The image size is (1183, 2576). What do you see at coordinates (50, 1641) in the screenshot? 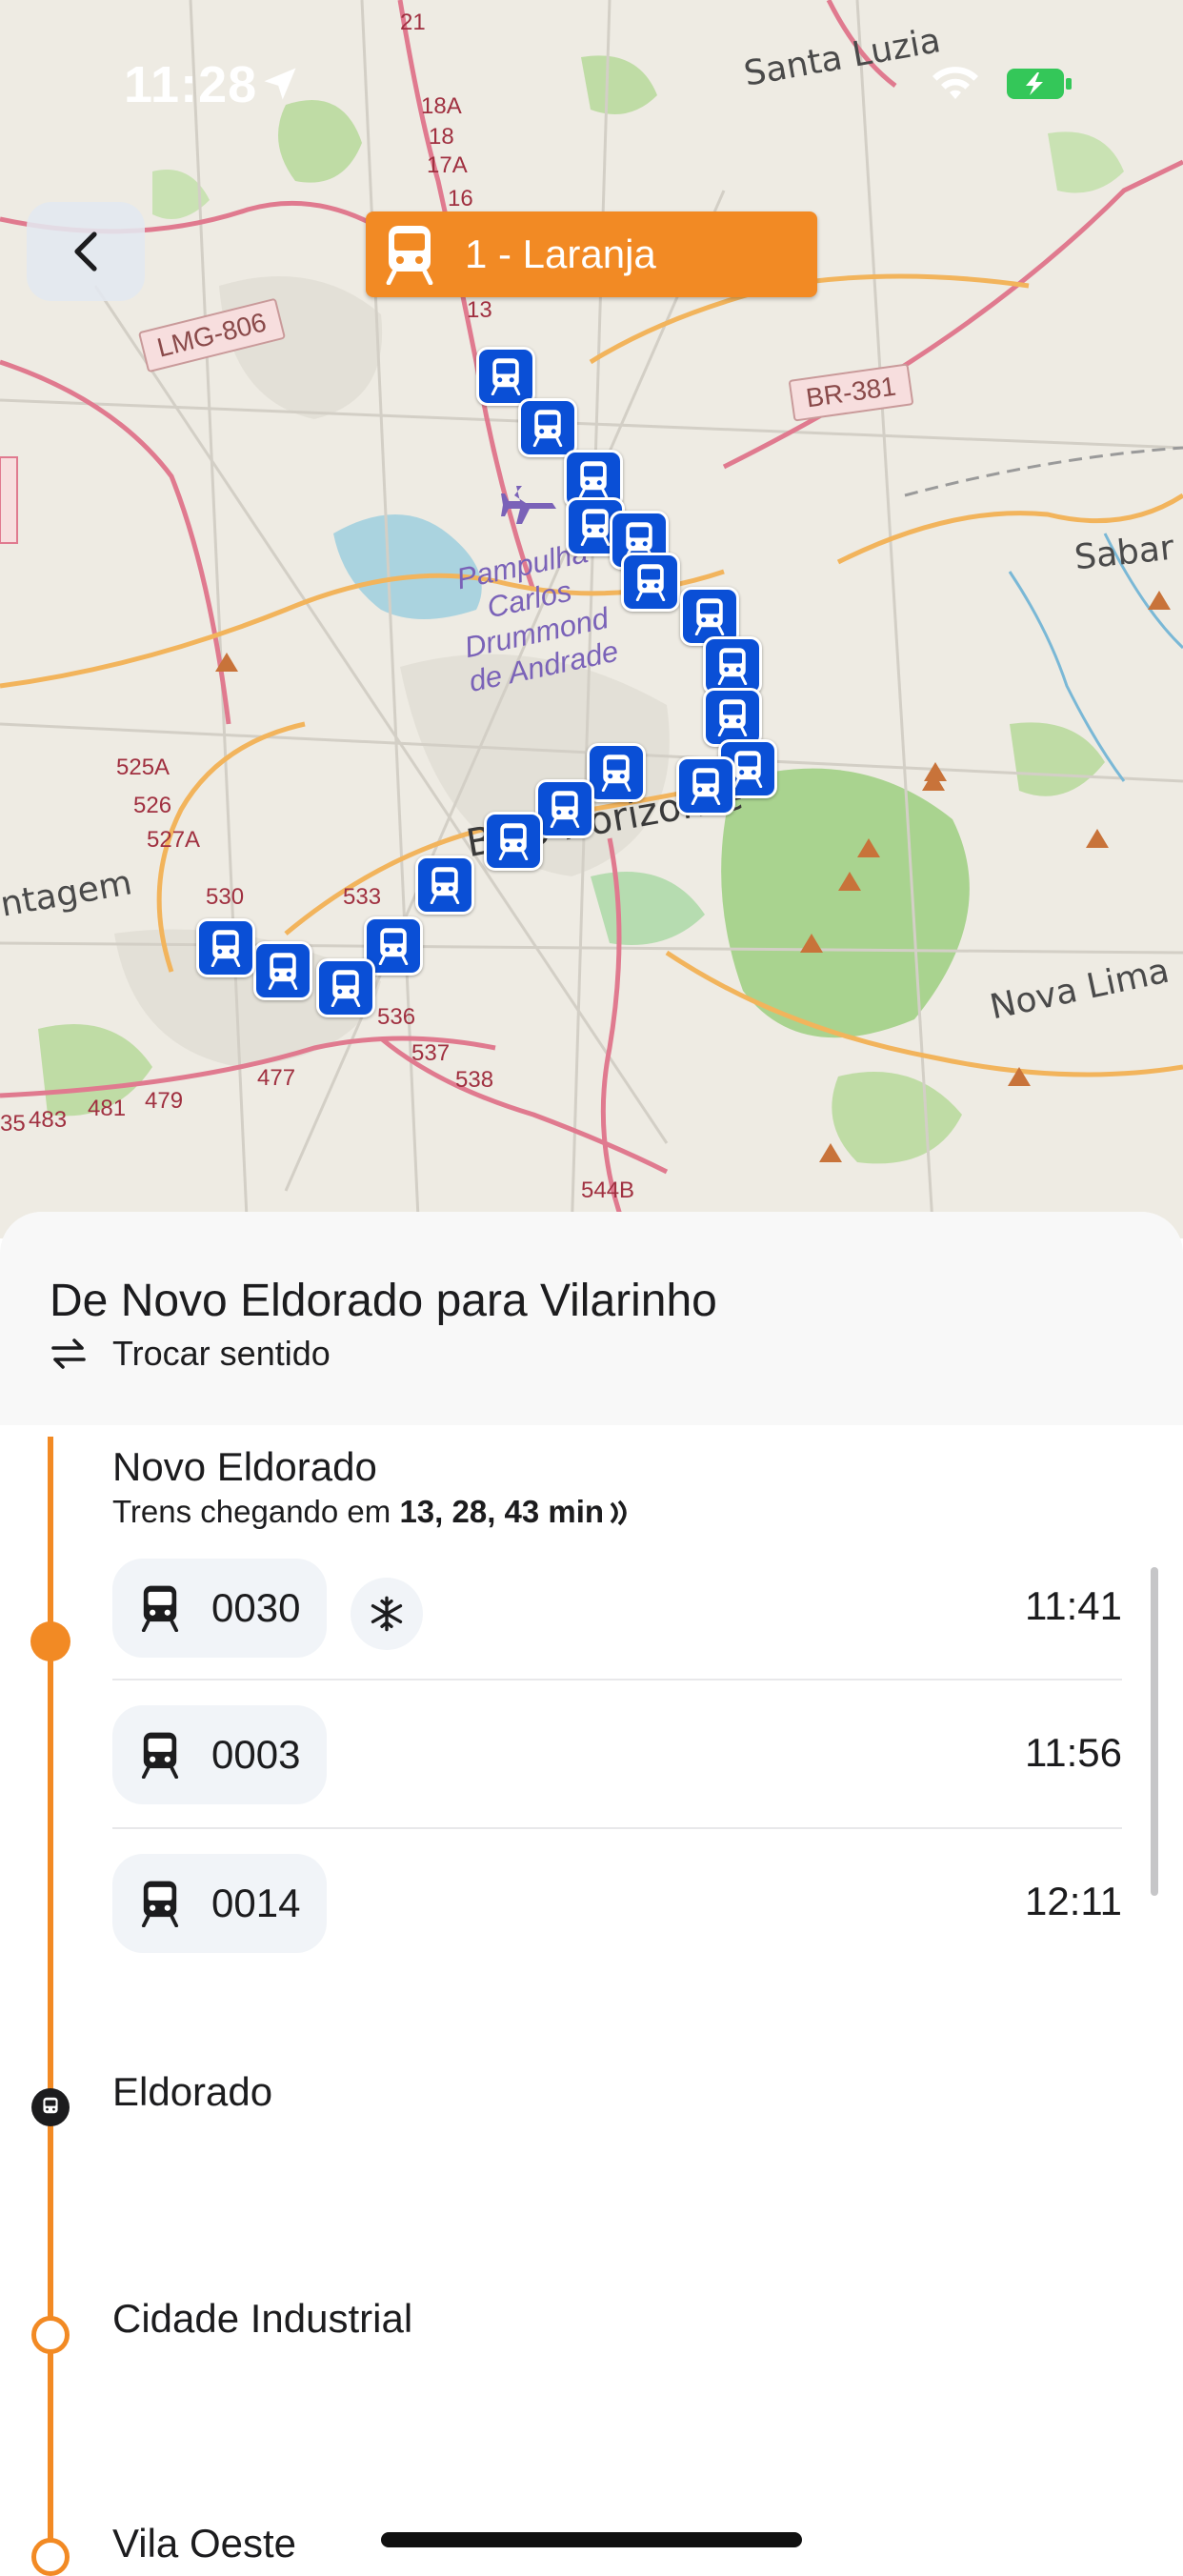
I see `current-station-dot` at bounding box center [50, 1641].